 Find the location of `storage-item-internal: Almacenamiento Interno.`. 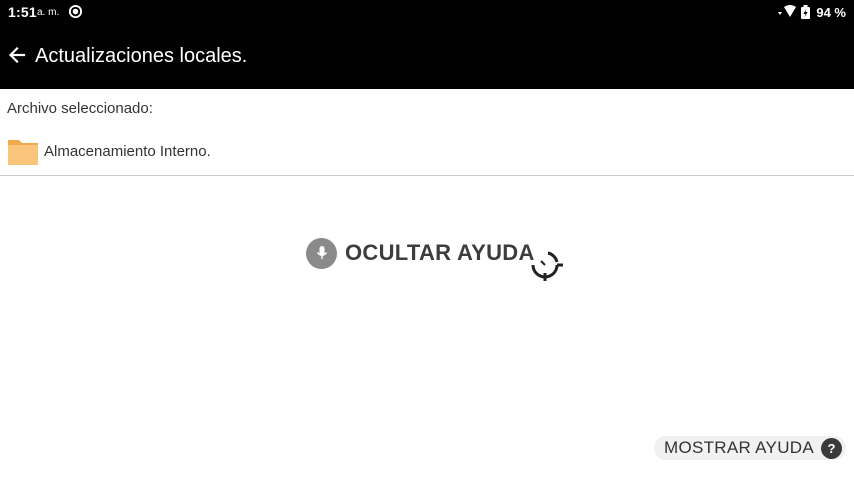

storage-item-internal: Almacenamiento Interno. is located at coordinates (427, 153).